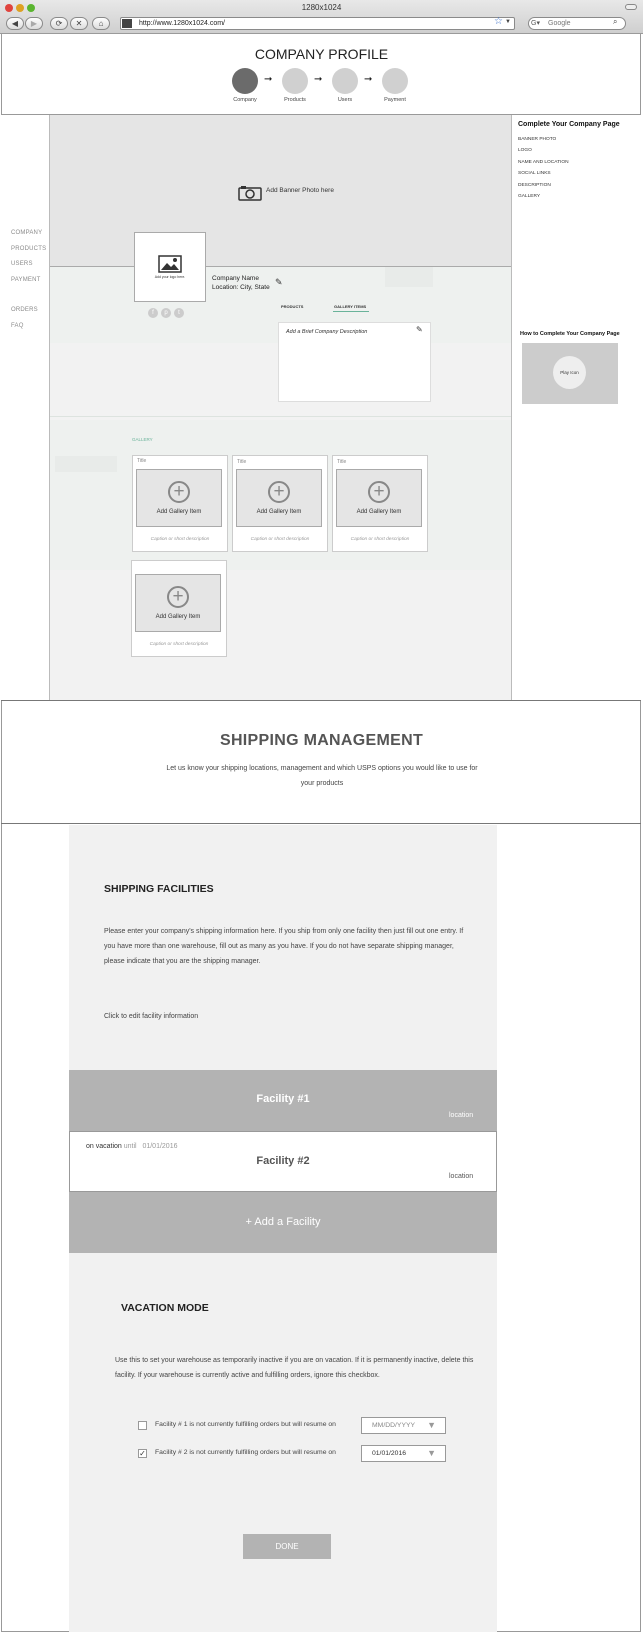 This screenshot has height=1634, width=643. I want to click on sidebar-item-products: PRODUCTS, so click(28, 249).